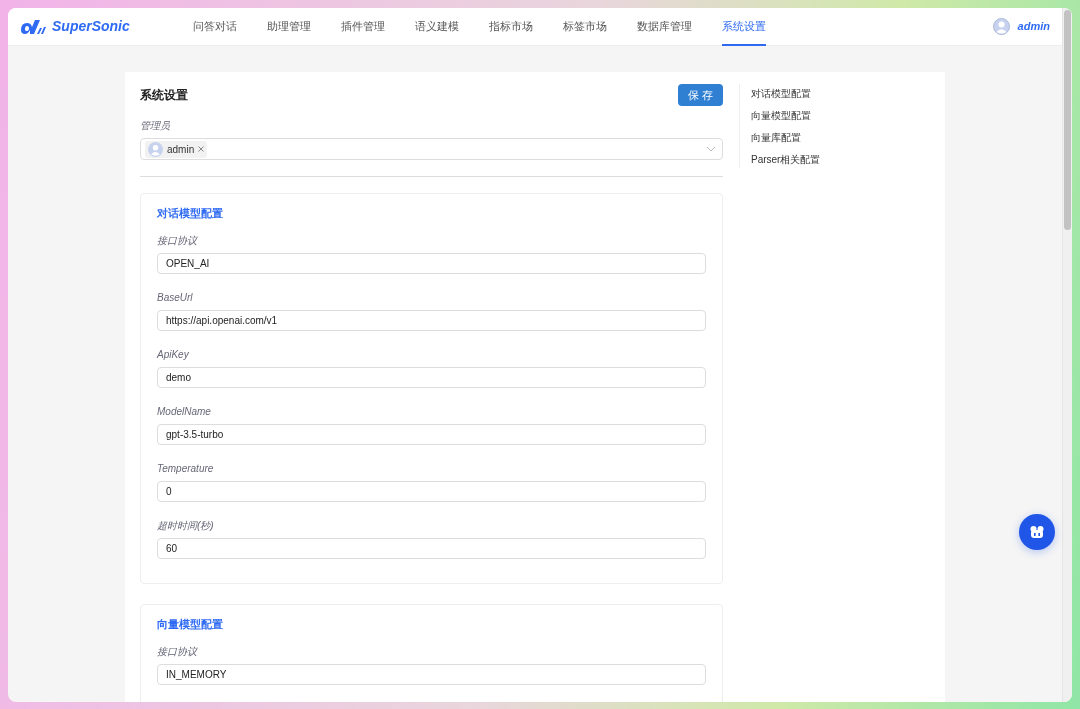  I want to click on logo-text: SuperSonic, so click(91, 26).